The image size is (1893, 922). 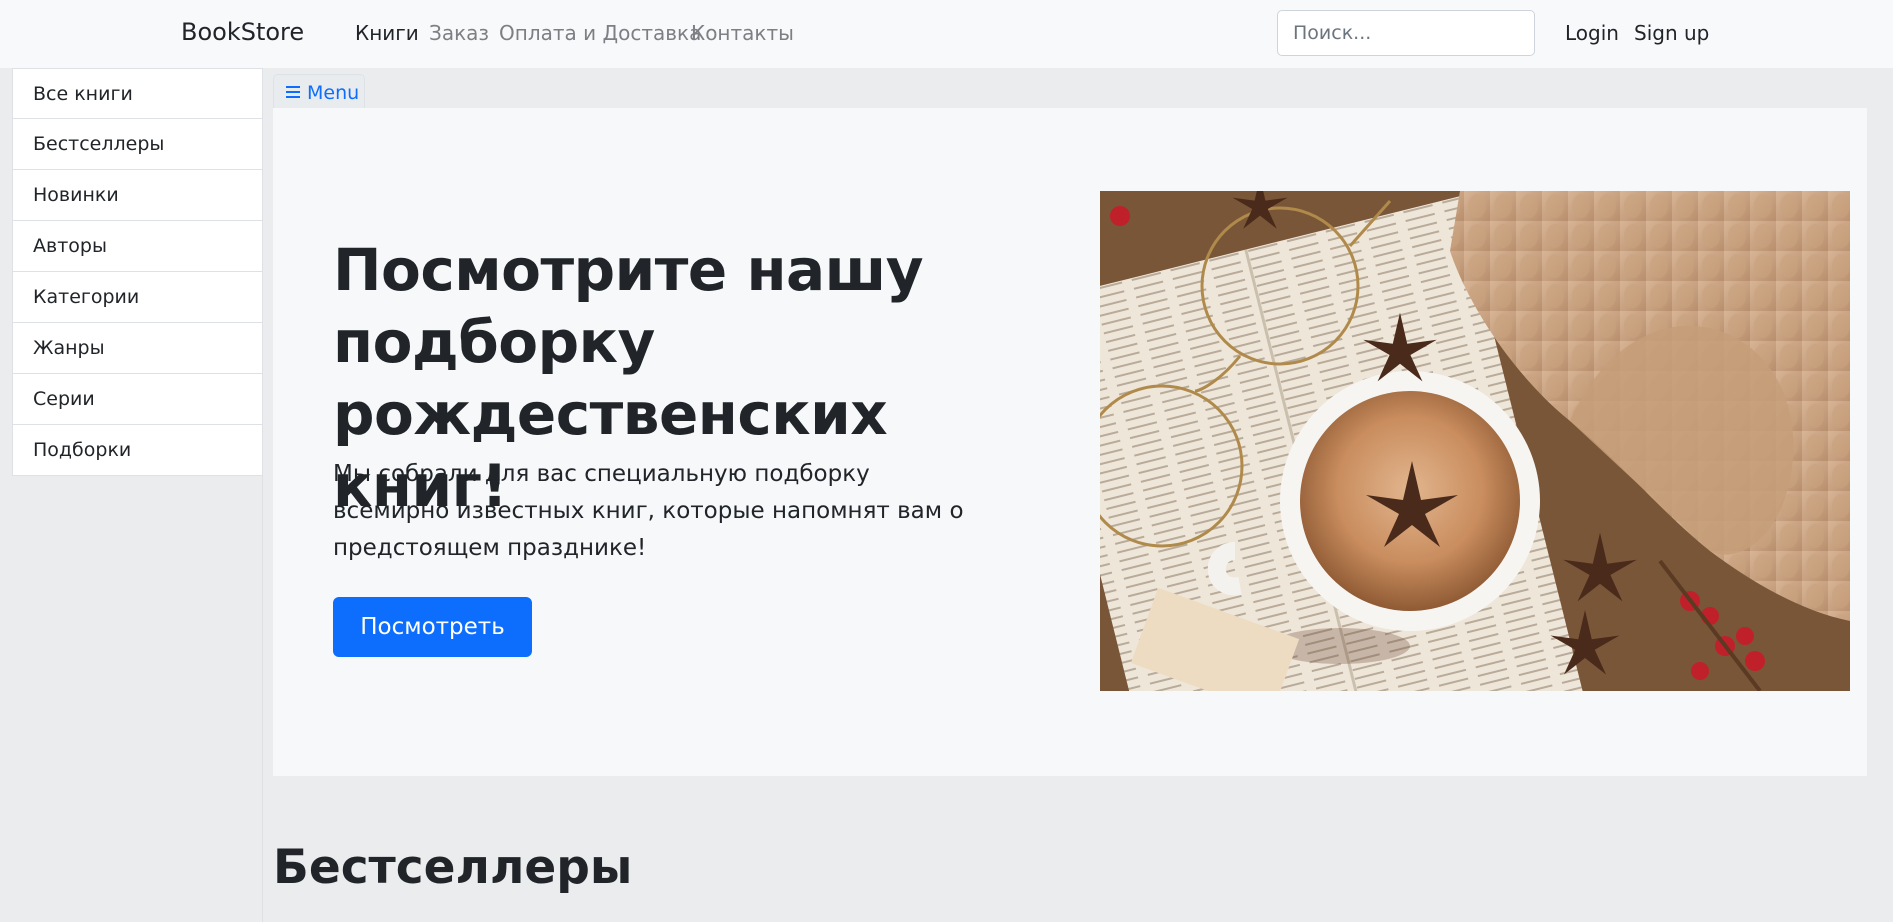 I want to click on sidebar-item-new: Новинки, so click(x=137, y=195).